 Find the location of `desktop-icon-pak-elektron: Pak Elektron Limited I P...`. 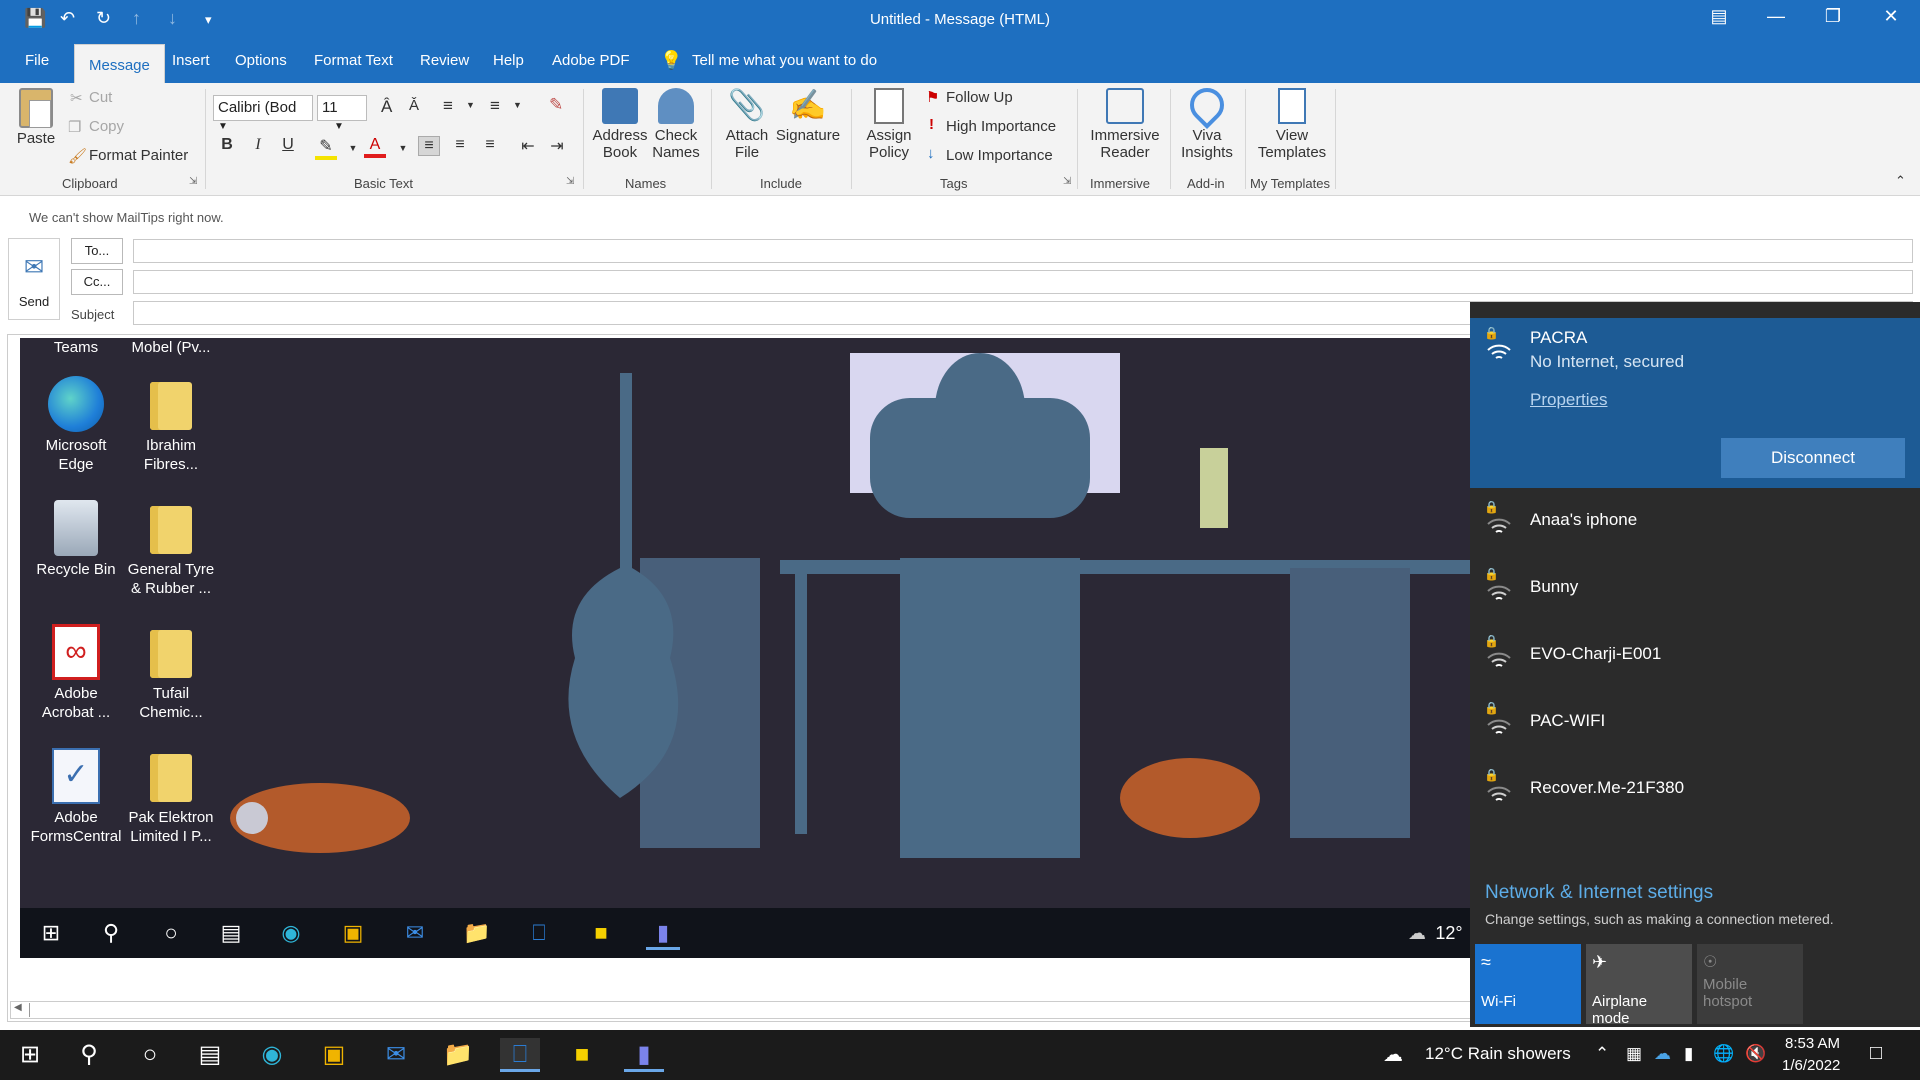

desktop-icon-pak-elektron: Pak Elektron Limited I P... is located at coordinates (171, 797).